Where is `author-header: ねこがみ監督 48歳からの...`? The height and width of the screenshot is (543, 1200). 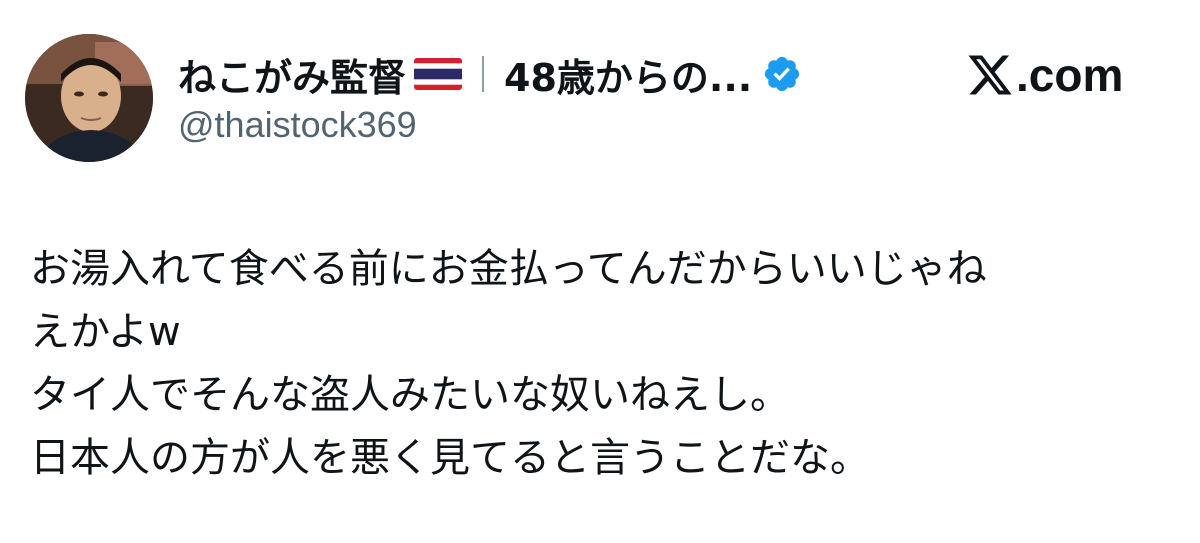
author-header: ねこがみ監督 48歳からの... is located at coordinates (490, 74).